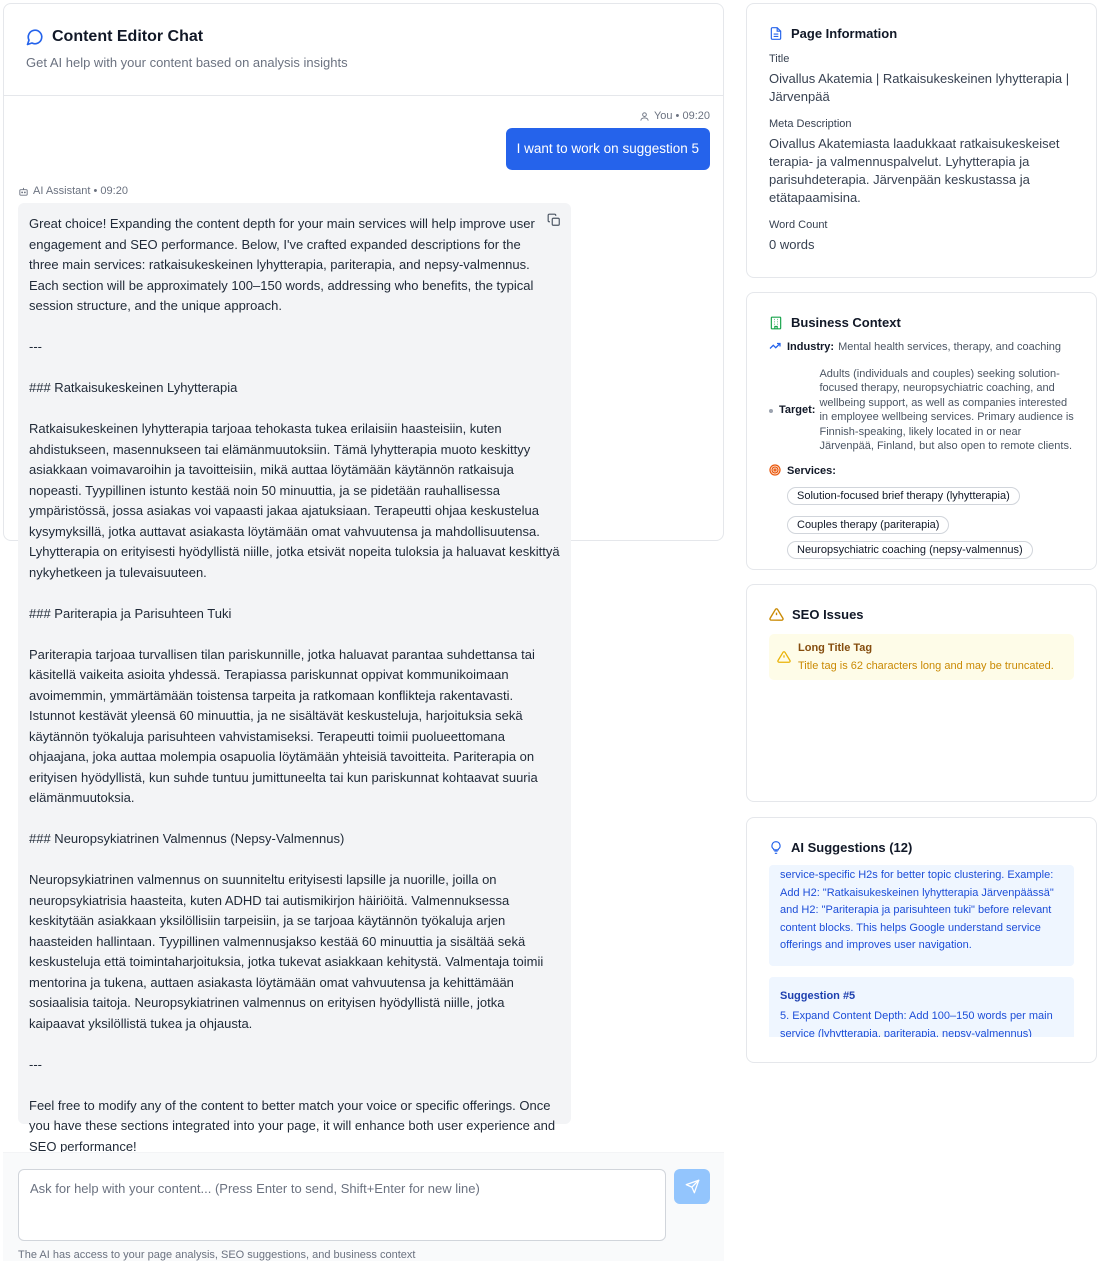  I want to click on send-icon, so click(692, 1186).